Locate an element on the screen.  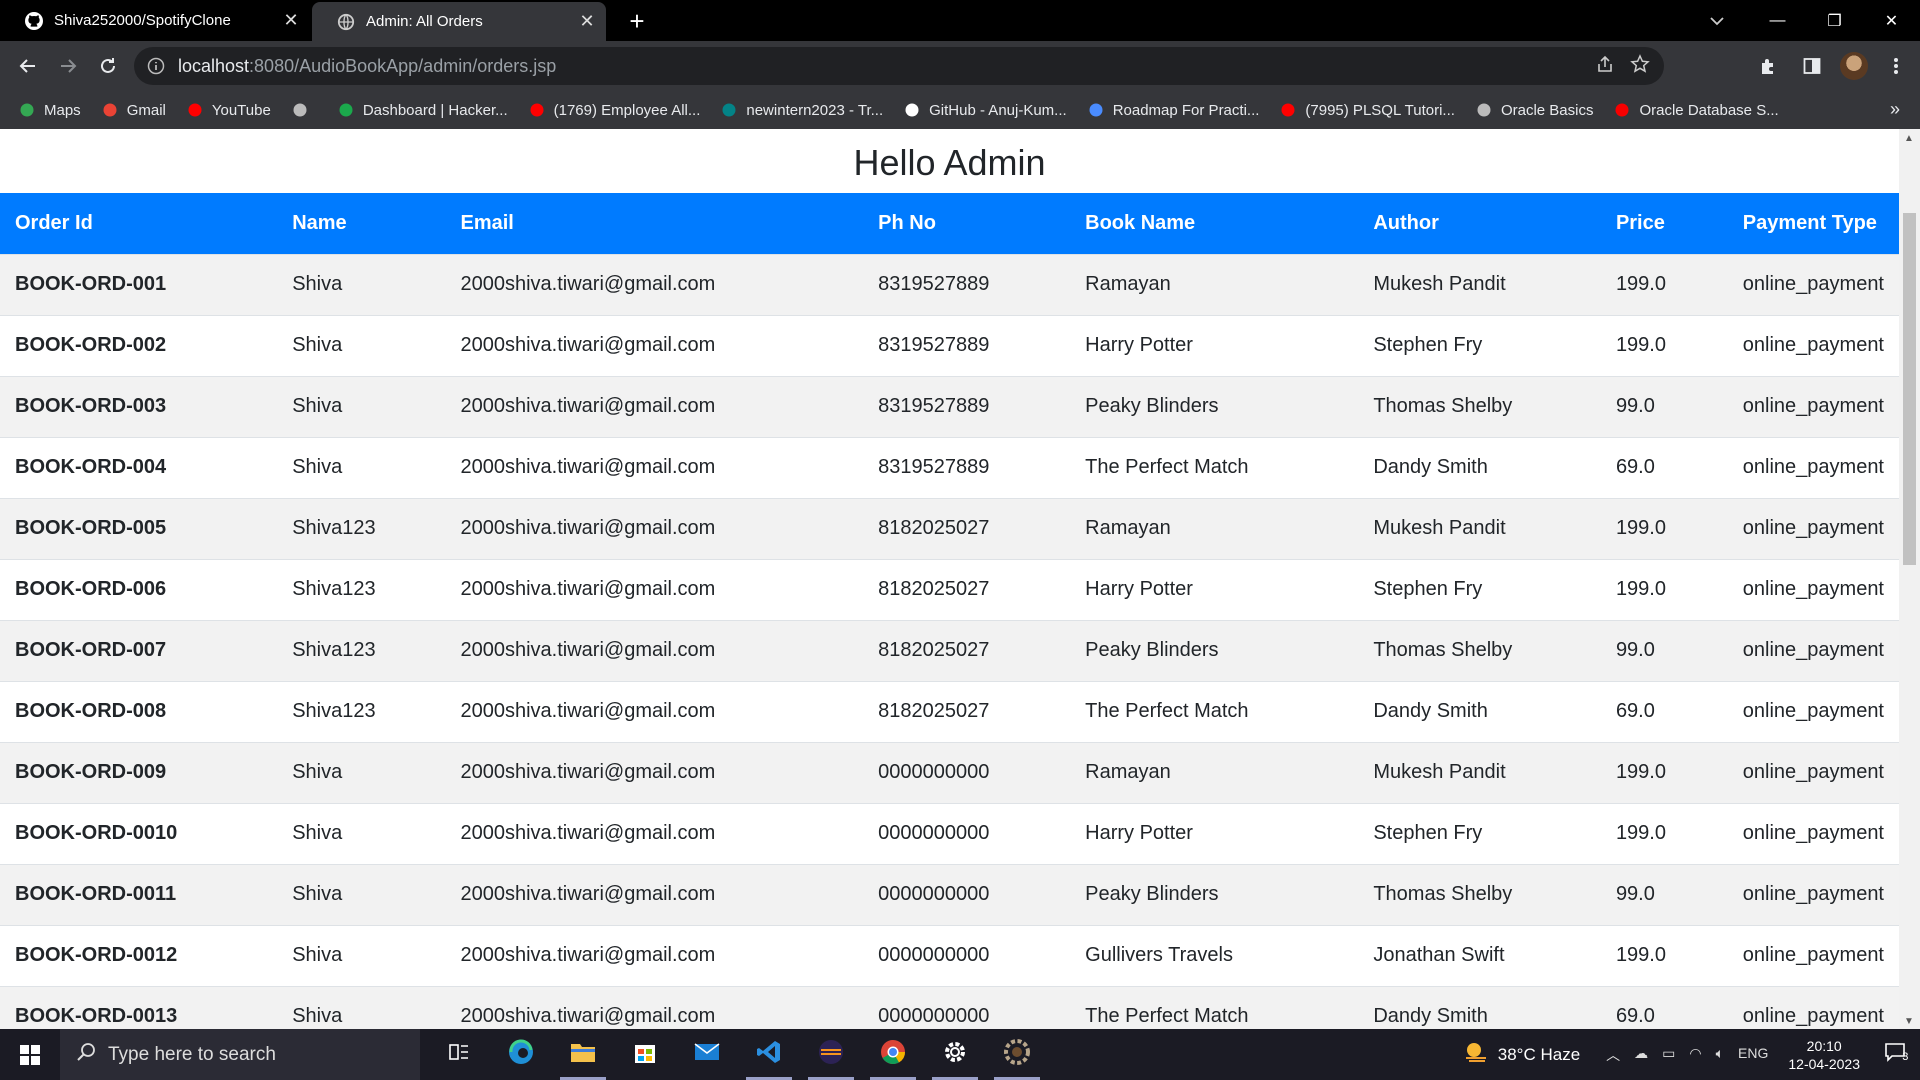
speaker-icon: 🔈︎ is located at coordinates (1720, 1055).